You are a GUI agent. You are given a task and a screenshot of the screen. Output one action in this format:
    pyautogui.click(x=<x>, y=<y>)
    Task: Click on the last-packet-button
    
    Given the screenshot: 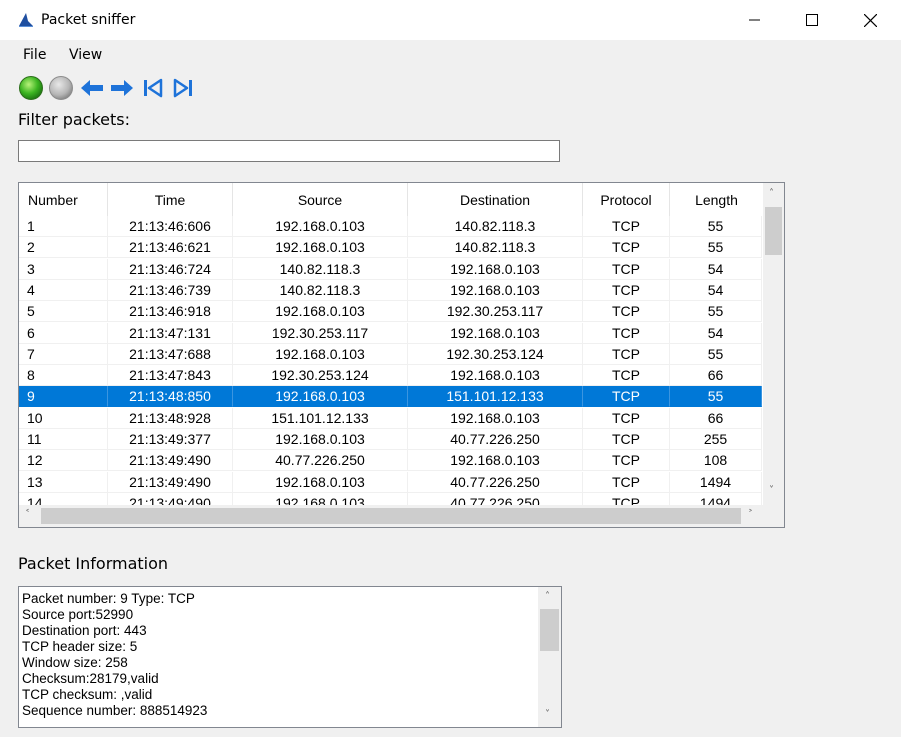 What is the action you would take?
    pyautogui.click(x=183, y=88)
    